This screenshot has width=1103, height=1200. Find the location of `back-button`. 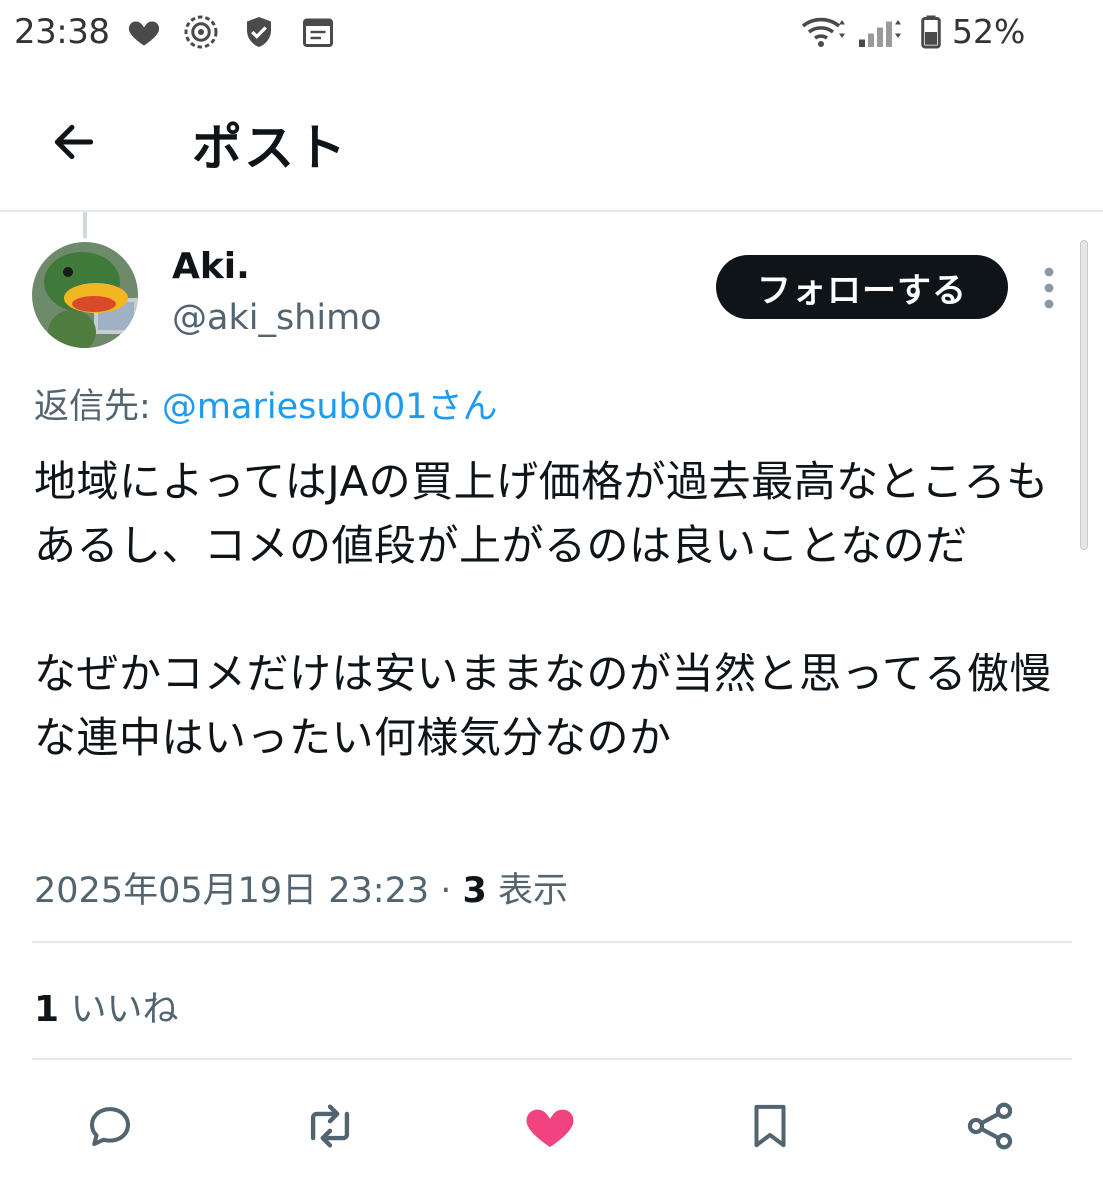

back-button is located at coordinates (74, 142).